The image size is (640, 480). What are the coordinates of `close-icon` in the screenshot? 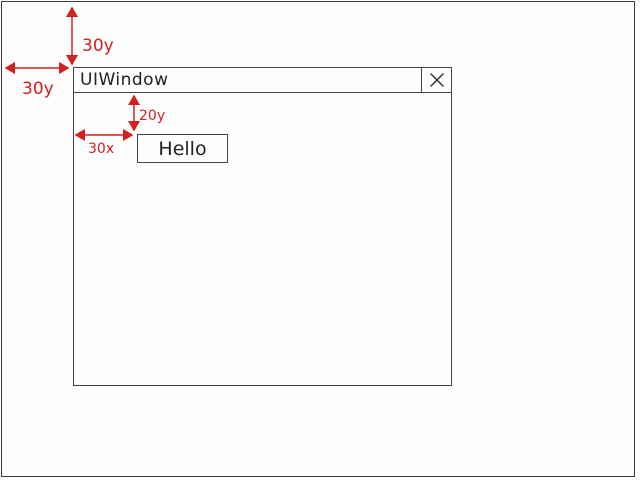 It's located at (437, 80).